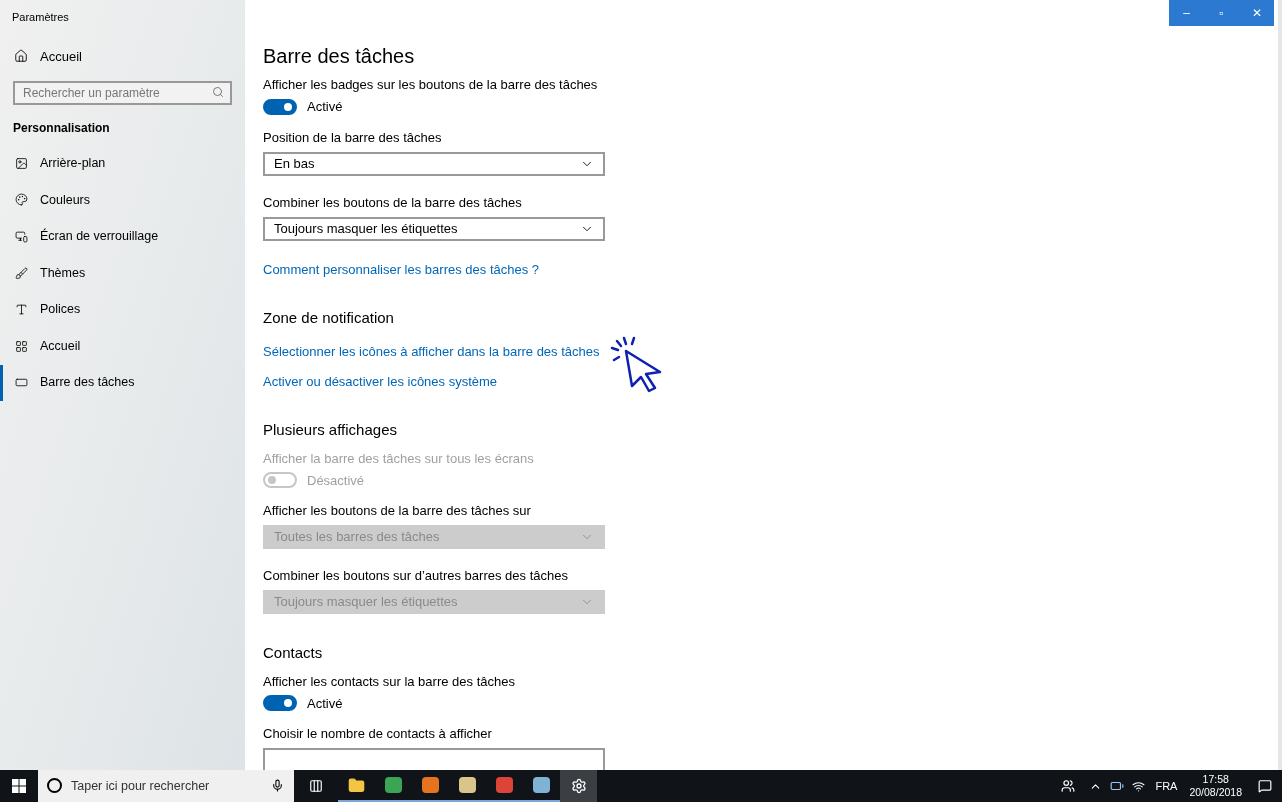  Describe the element at coordinates (401, 269) in the screenshot. I see `link: Comment personnaliser les barres des tâches ?` at that location.